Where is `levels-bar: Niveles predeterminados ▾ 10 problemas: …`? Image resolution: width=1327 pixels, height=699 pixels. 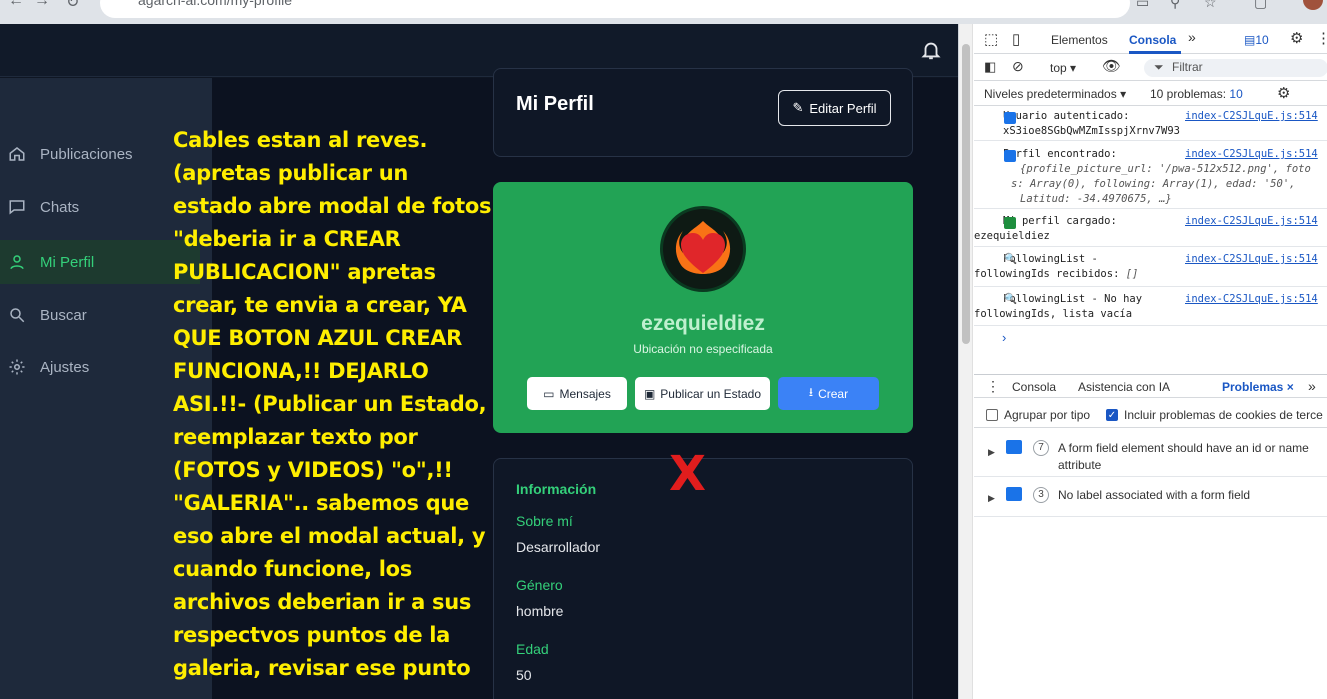
levels-bar: Niveles predeterminados ▾ 10 problemas: … is located at coordinates (1150, 94).